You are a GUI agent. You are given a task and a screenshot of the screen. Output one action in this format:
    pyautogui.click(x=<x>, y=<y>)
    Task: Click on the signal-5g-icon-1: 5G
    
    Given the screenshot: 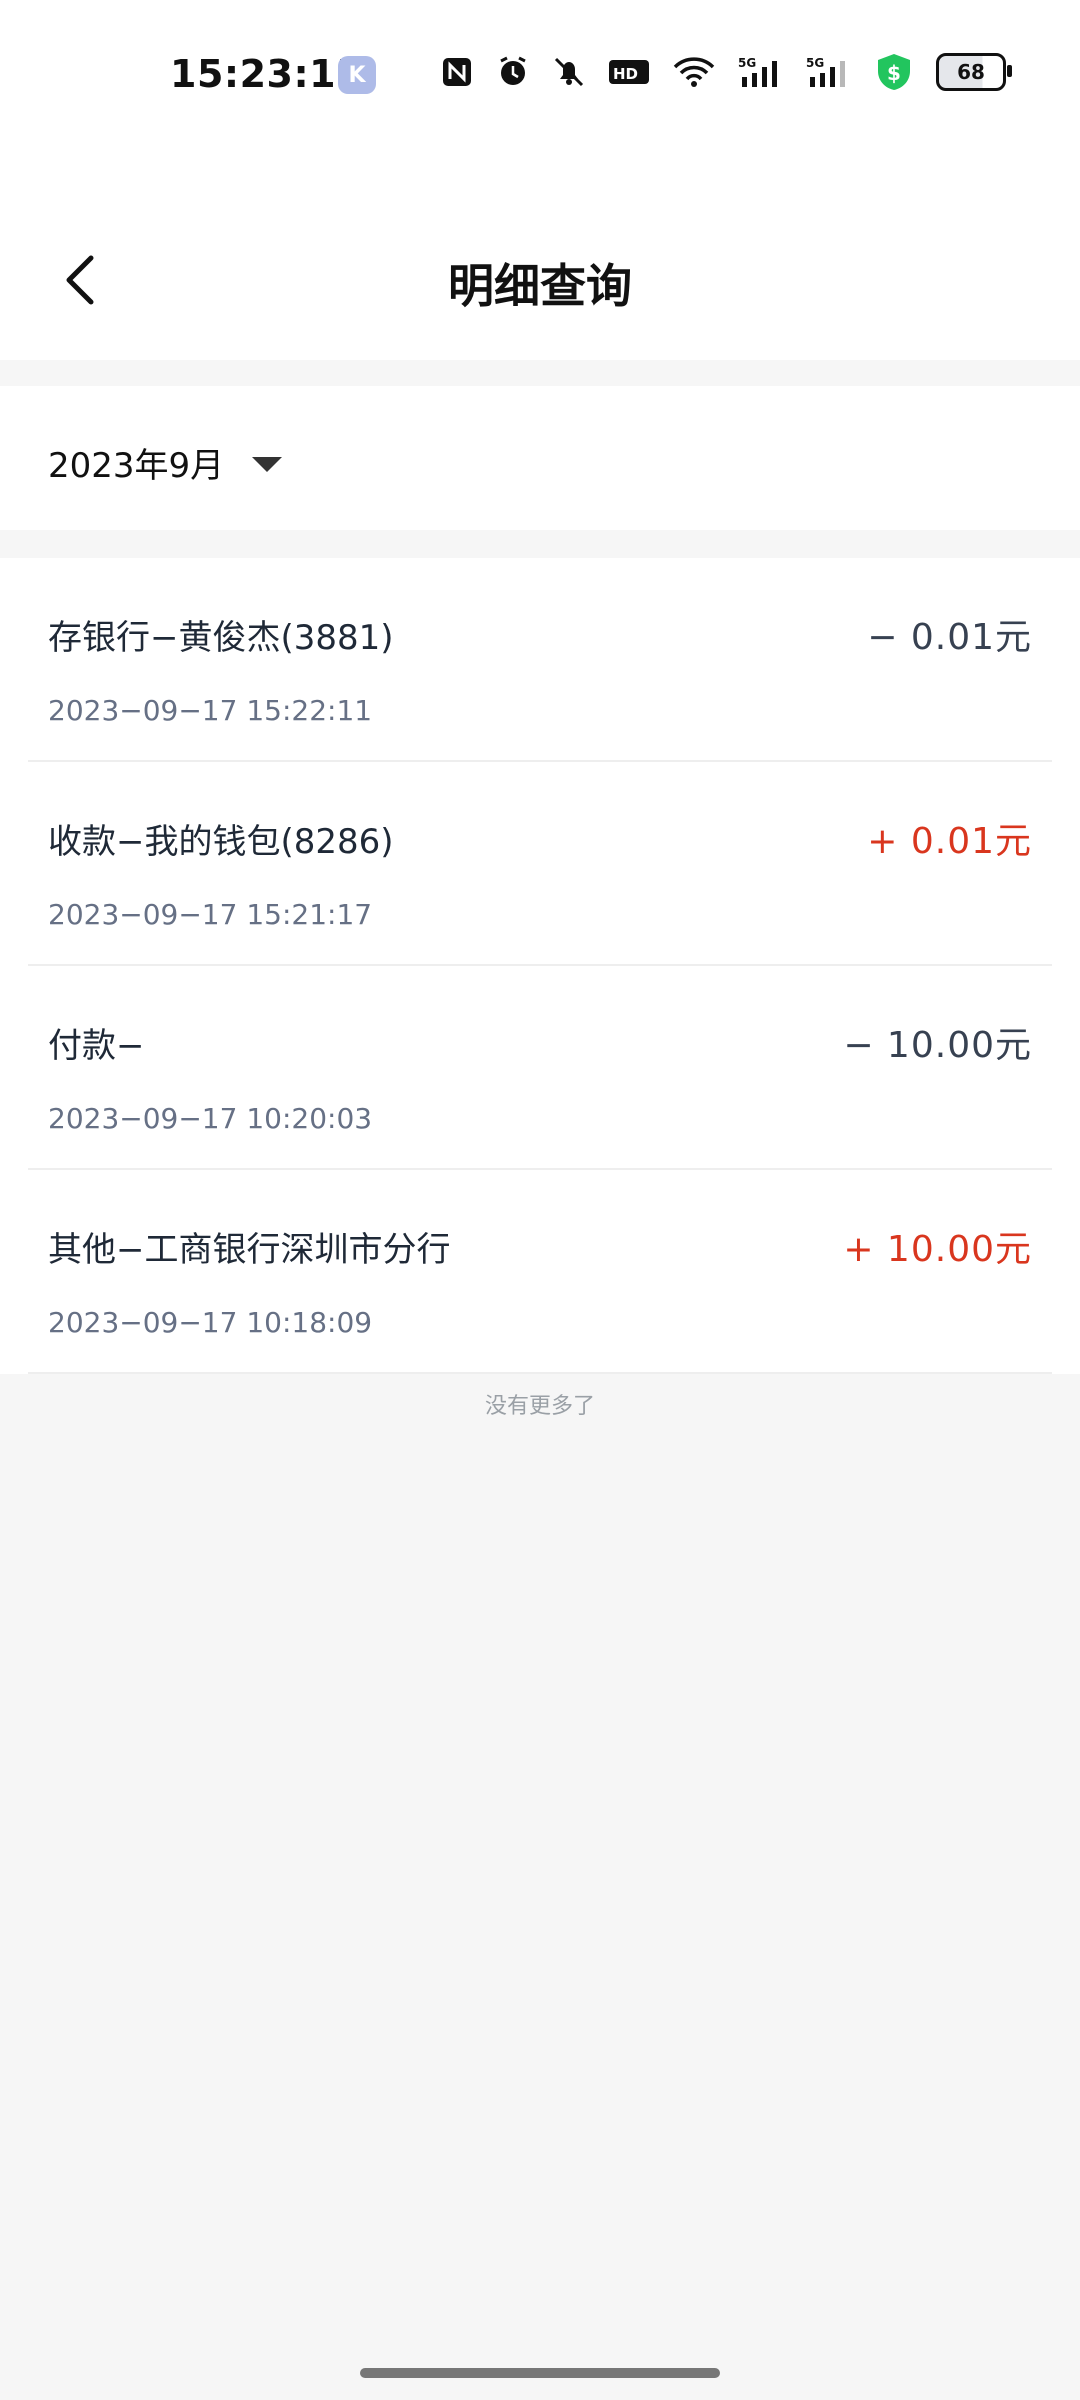 What is the action you would take?
    pyautogui.click(x=761, y=72)
    